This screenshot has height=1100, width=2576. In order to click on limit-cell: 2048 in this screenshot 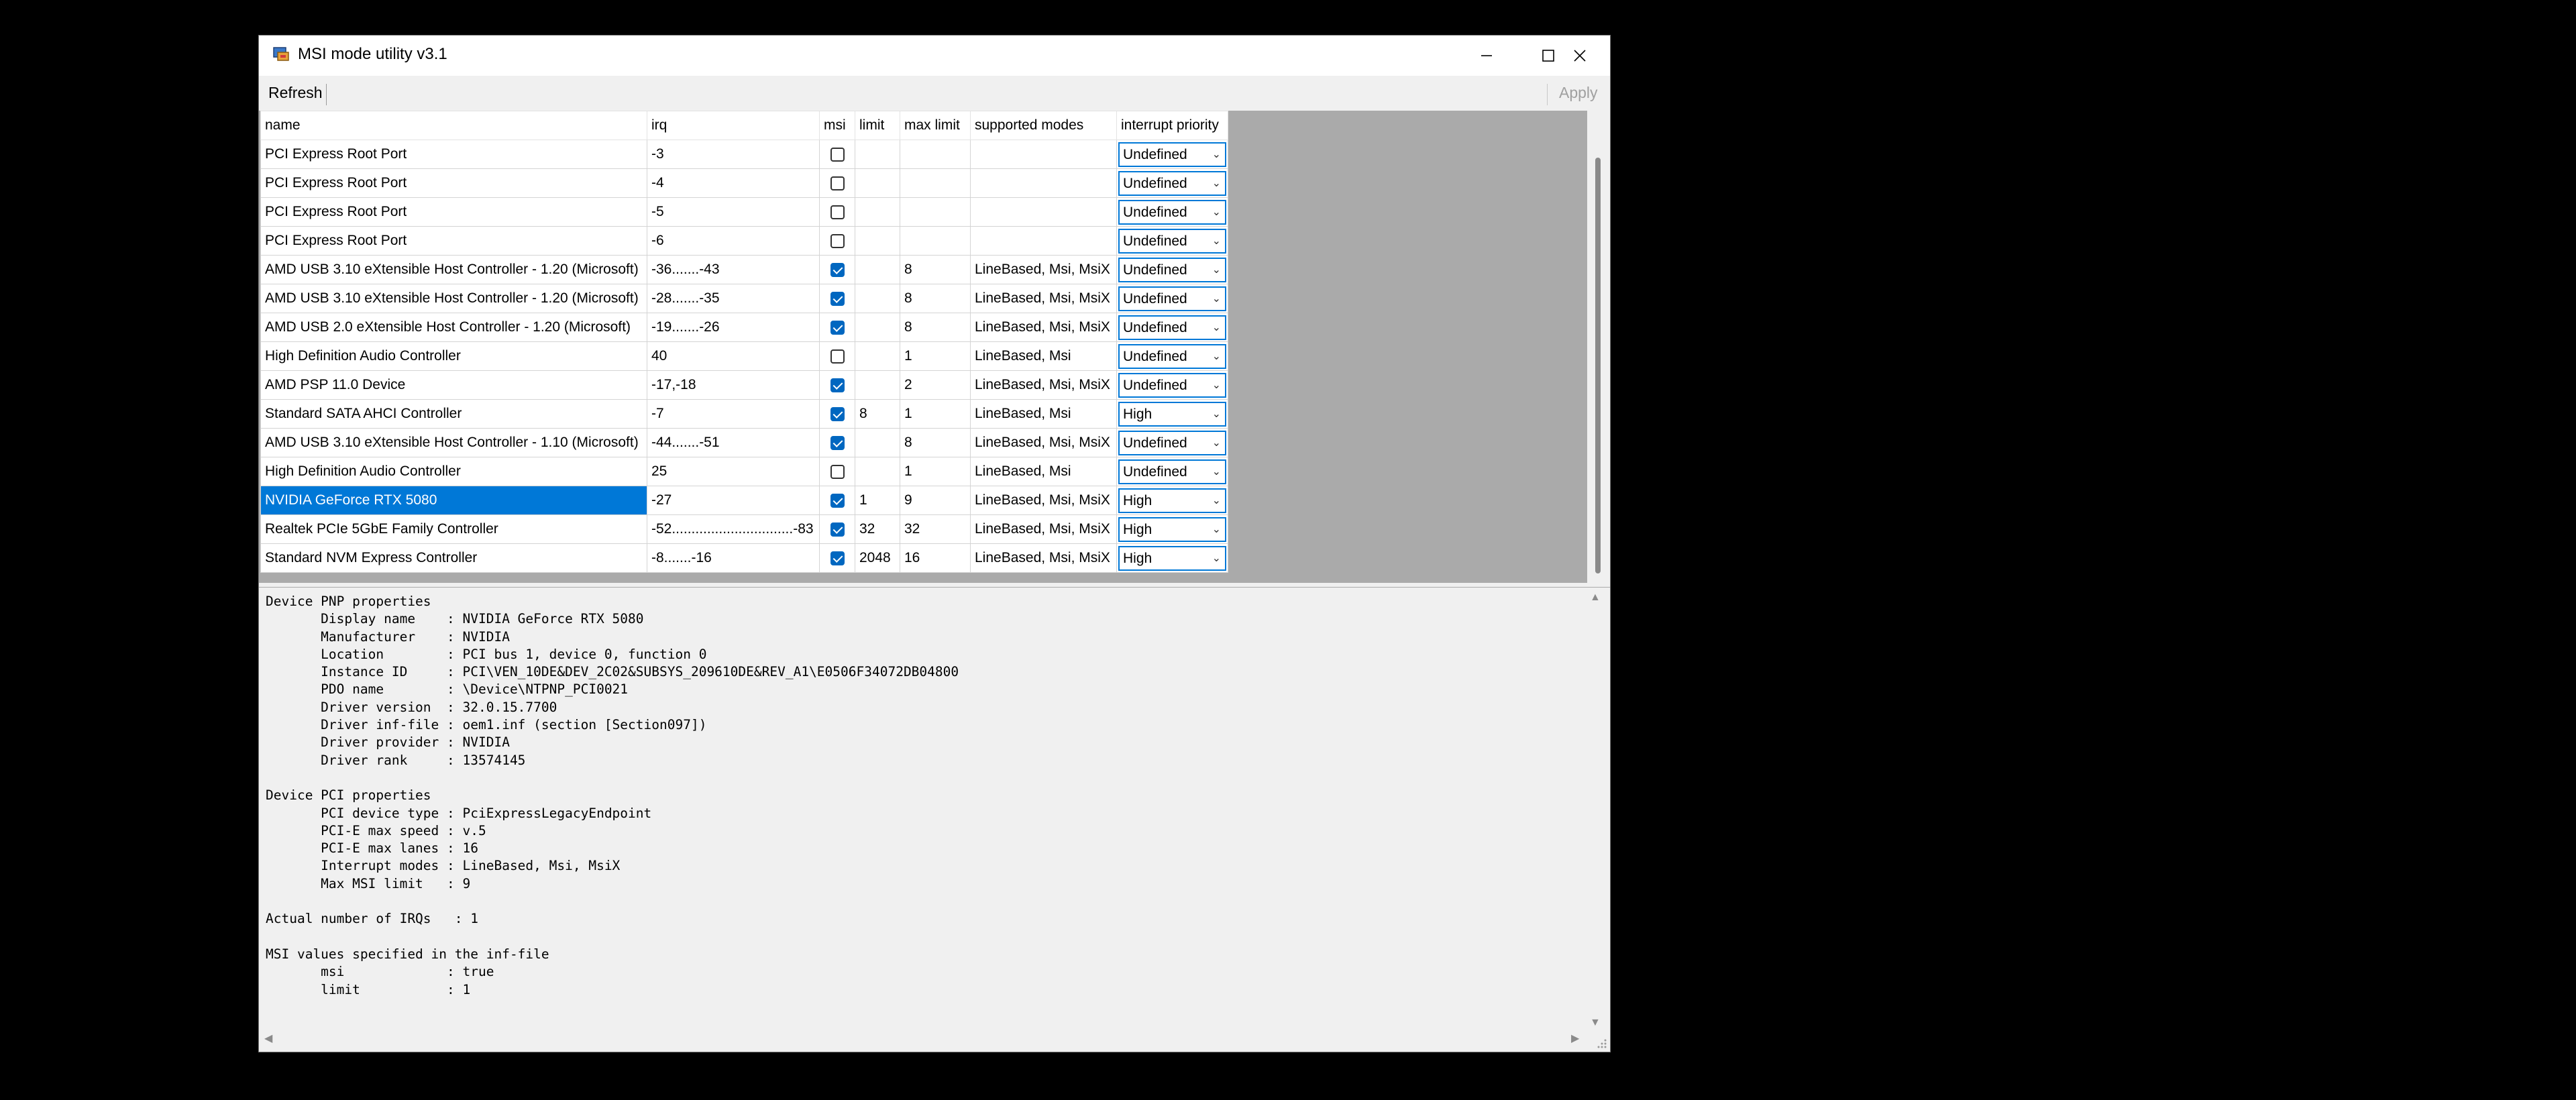, I will do `click(877, 558)`.